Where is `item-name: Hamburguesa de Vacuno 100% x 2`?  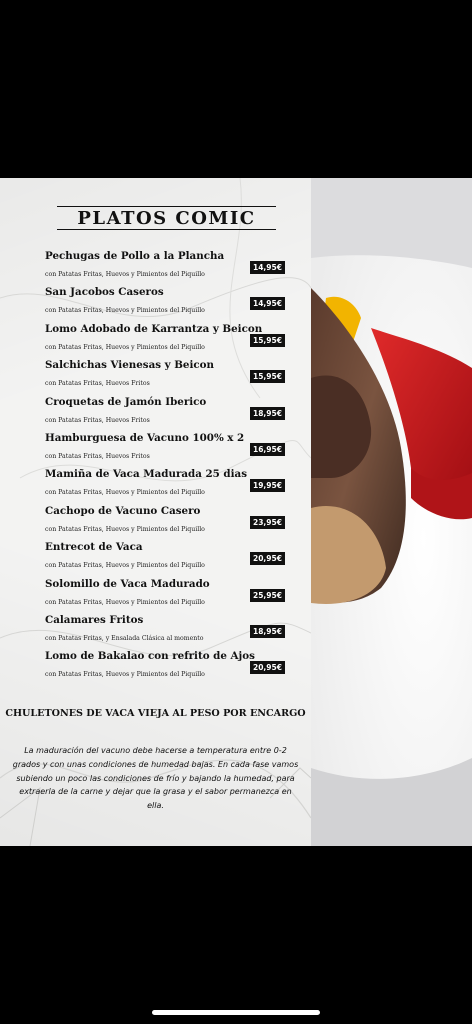 item-name: Hamburguesa de Vacuno 100% x 2 is located at coordinates (145, 437).